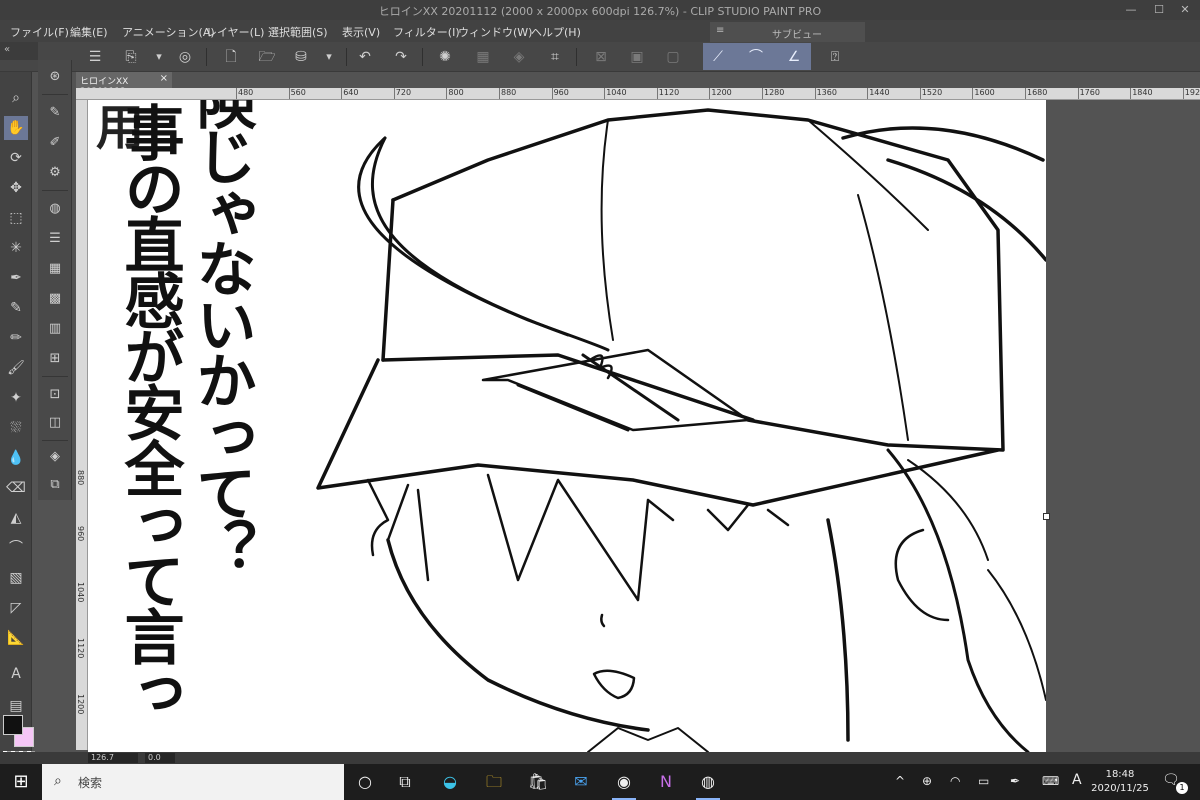 This screenshot has height=800, width=1200. I want to click on decoration-icon: ✦, so click(16, 398).